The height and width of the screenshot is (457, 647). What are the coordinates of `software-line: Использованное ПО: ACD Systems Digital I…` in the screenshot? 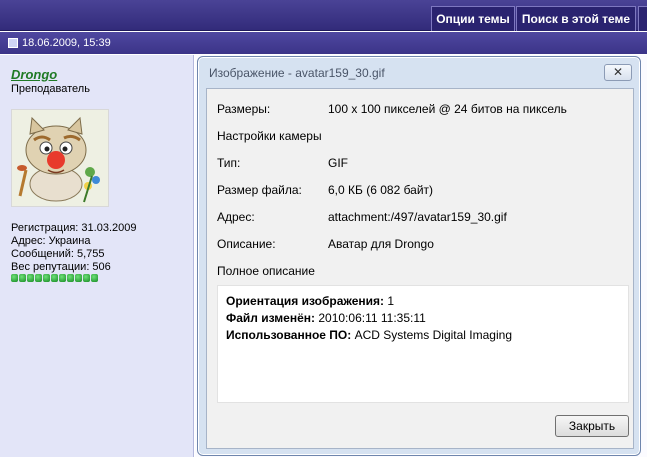 It's located at (369, 335).